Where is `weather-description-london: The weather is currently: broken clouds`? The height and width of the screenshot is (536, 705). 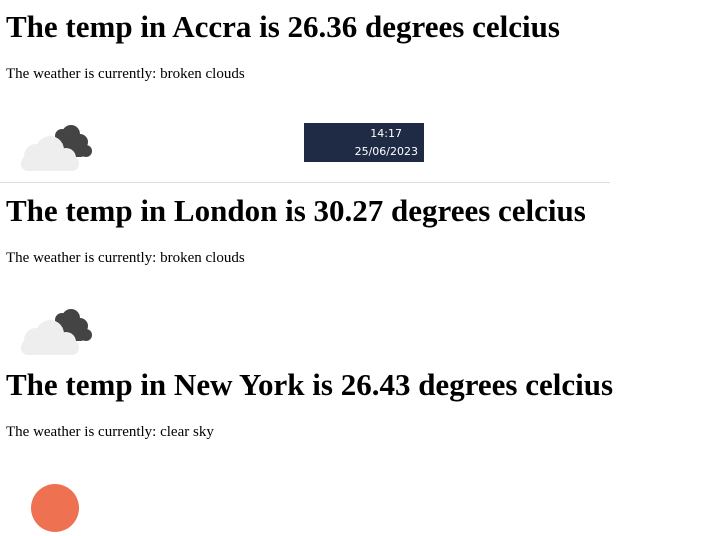
weather-description-london: The weather is currently: broken clouds is located at coordinates (125, 258).